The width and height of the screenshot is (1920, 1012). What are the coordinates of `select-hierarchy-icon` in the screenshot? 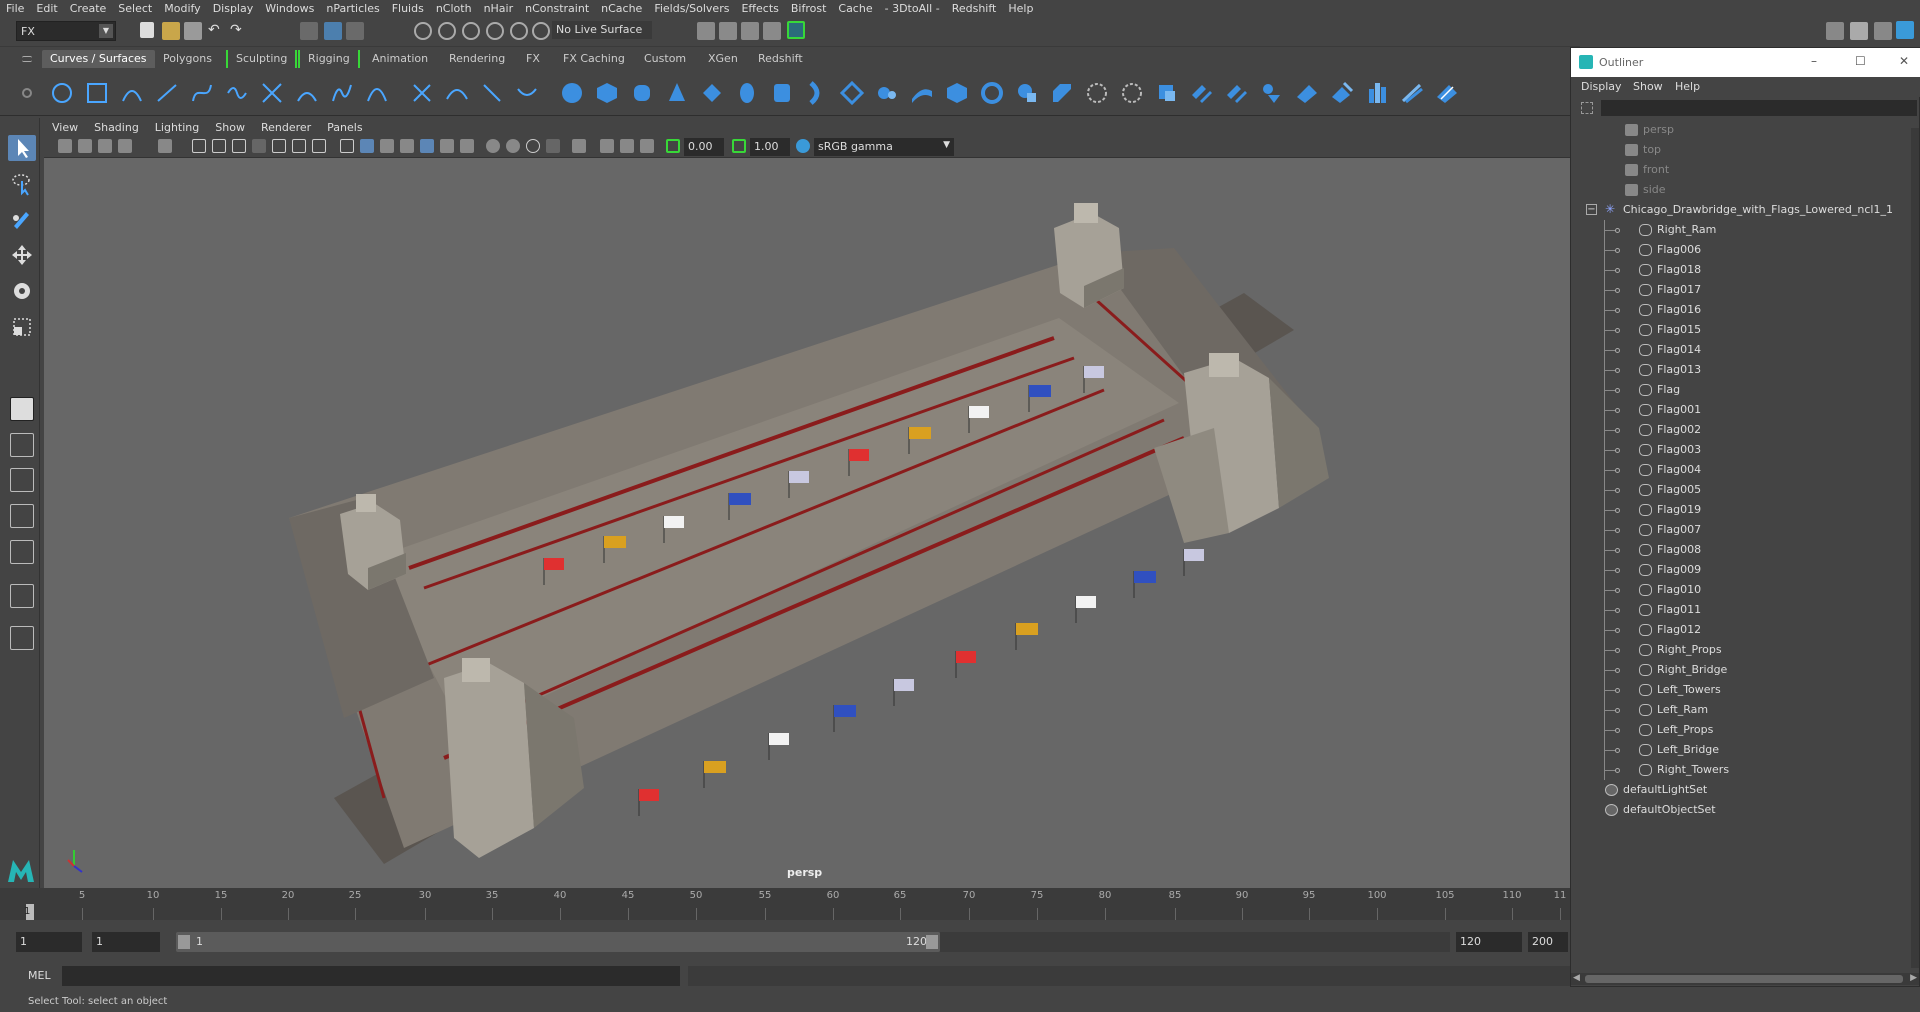 It's located at (309, 31).